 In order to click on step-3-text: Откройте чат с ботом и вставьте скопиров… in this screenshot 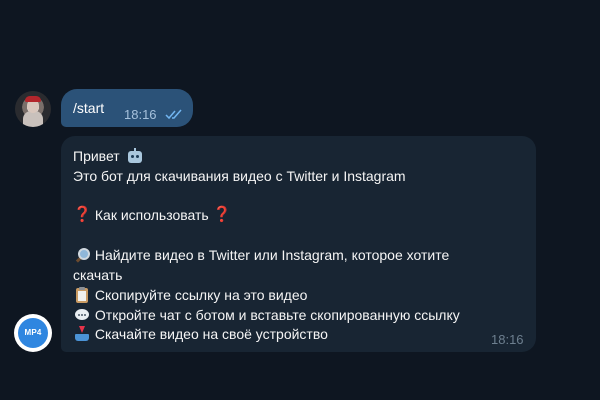, I will do `click(277, 315)`.